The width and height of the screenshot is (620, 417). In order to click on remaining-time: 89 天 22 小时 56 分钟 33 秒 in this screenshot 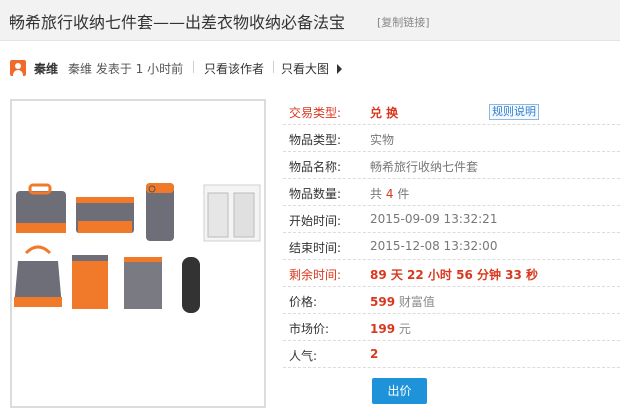, I will do `click(454, 275)`.